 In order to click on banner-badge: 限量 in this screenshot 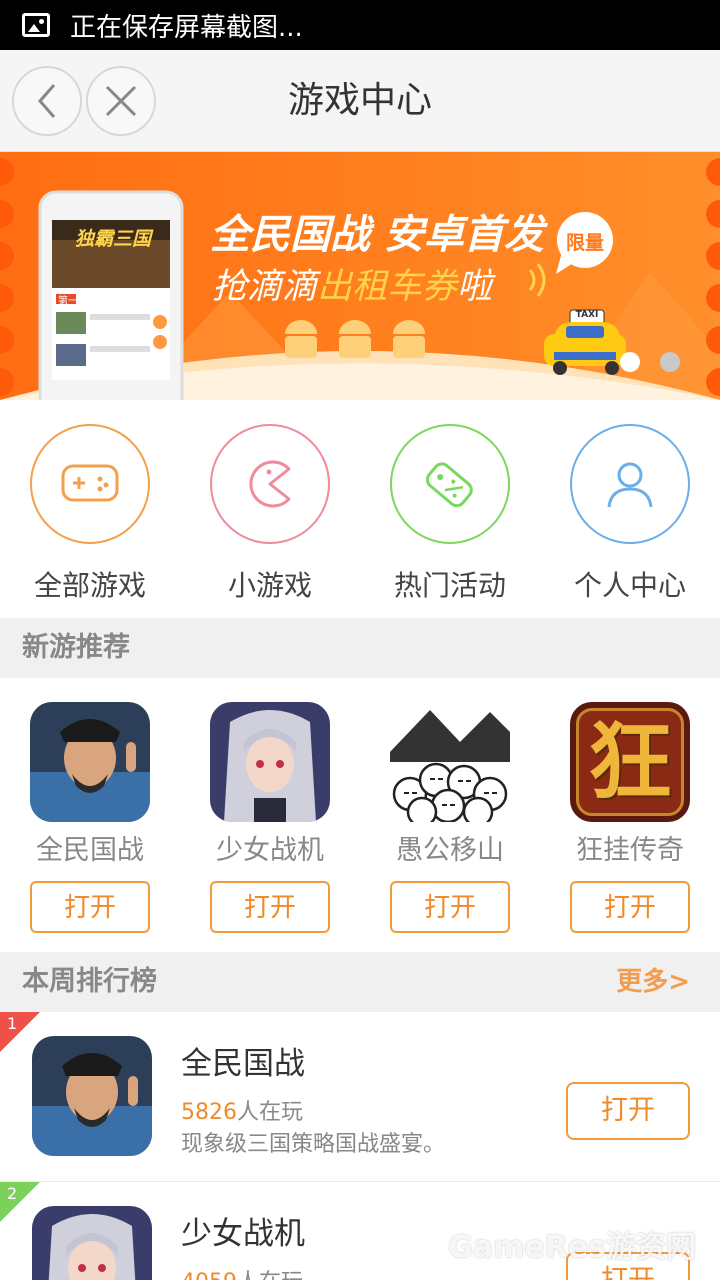, I will do `click(584, 243)`.